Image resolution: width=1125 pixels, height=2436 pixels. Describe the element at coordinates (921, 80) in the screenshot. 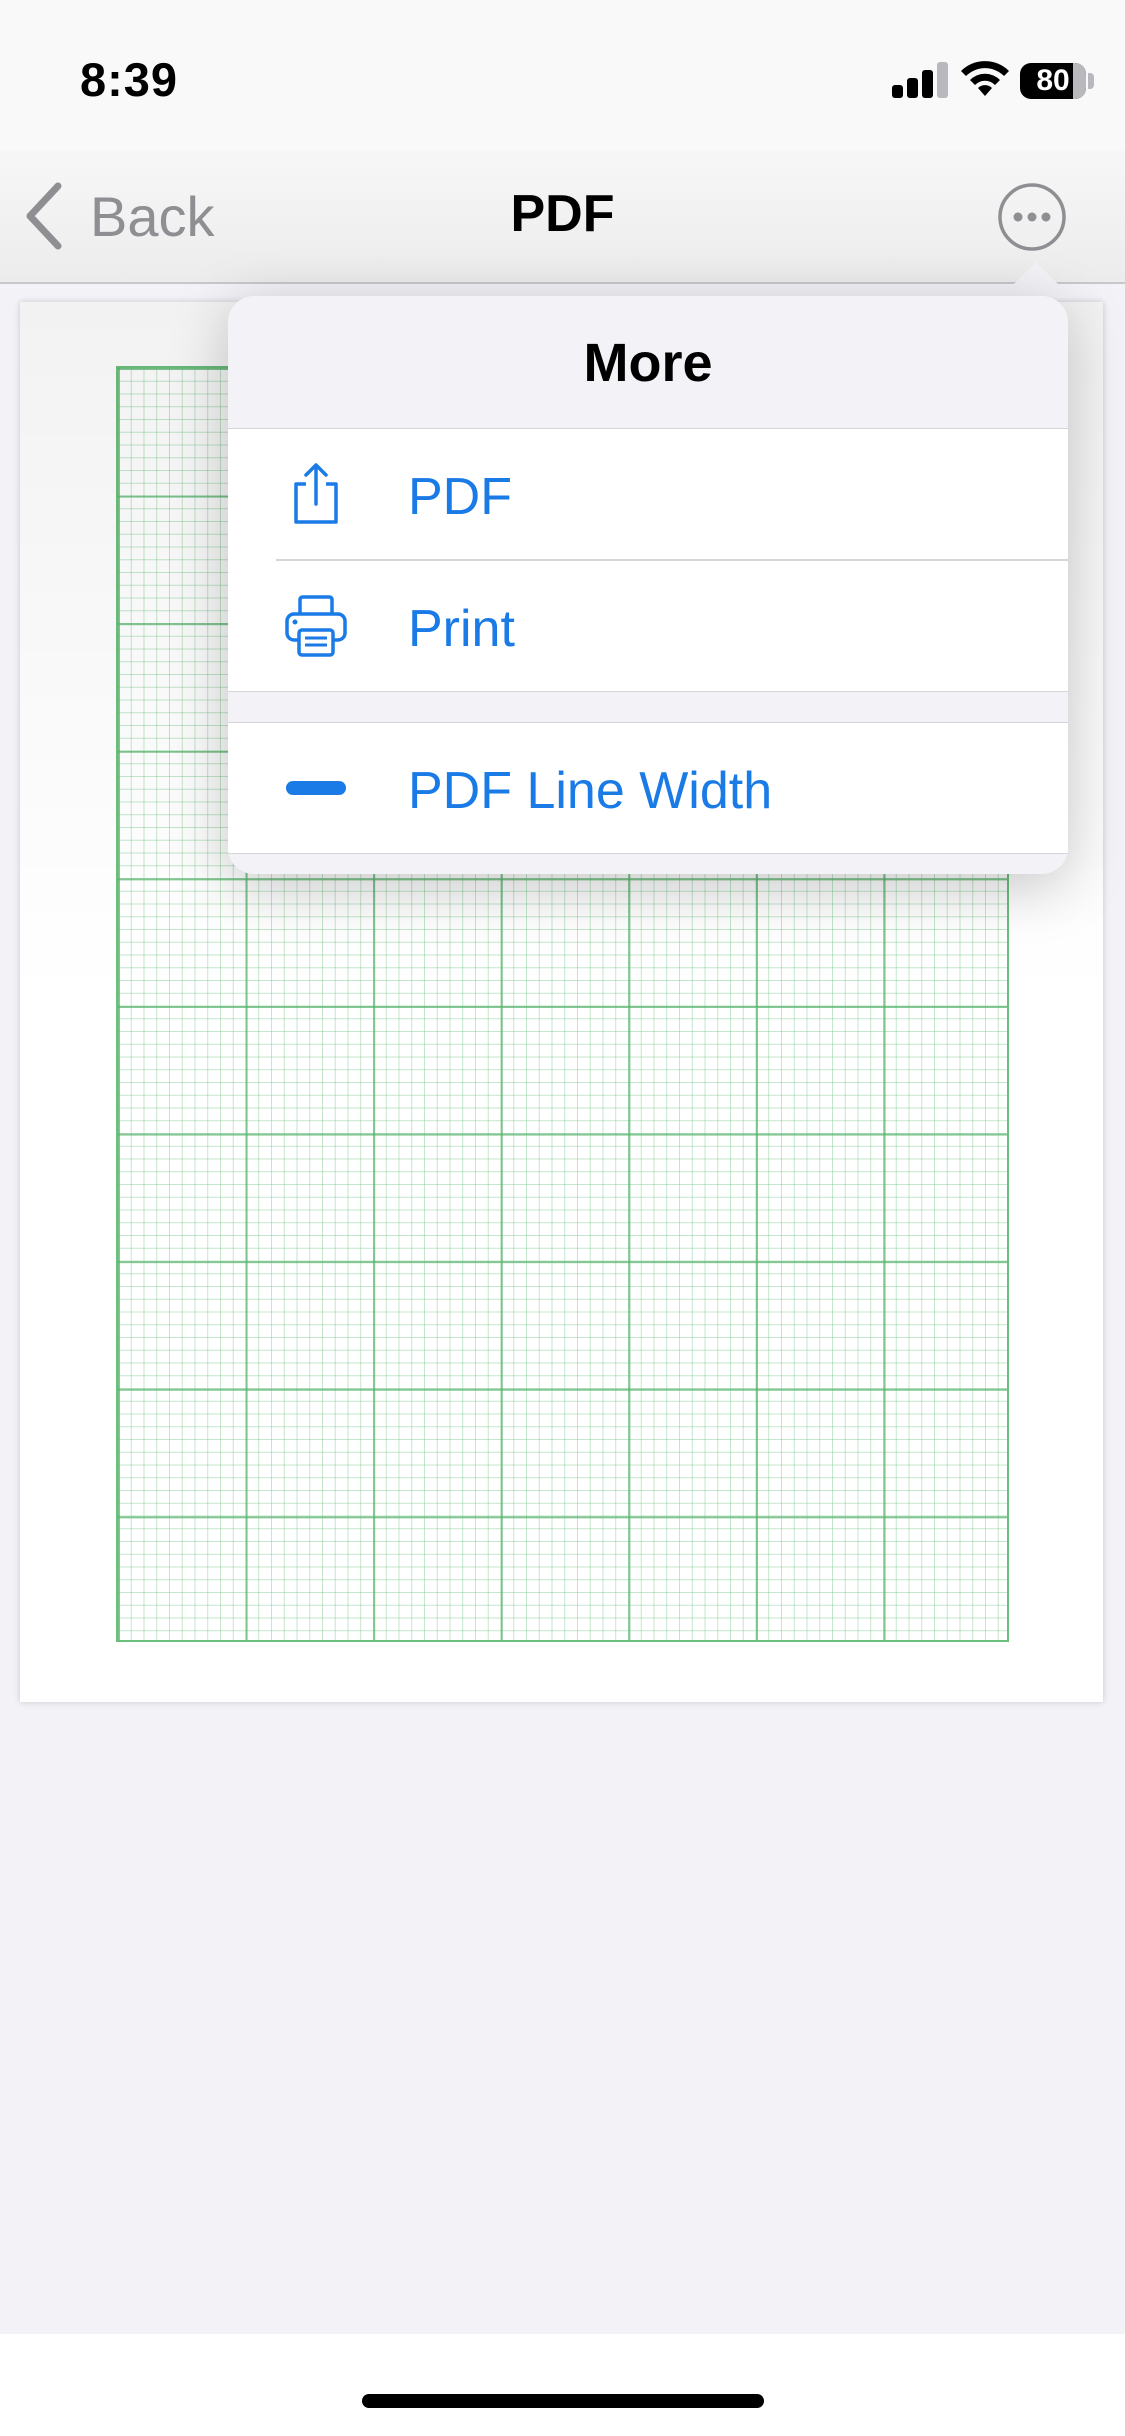

I see `cellular-signal-icon` at that location.